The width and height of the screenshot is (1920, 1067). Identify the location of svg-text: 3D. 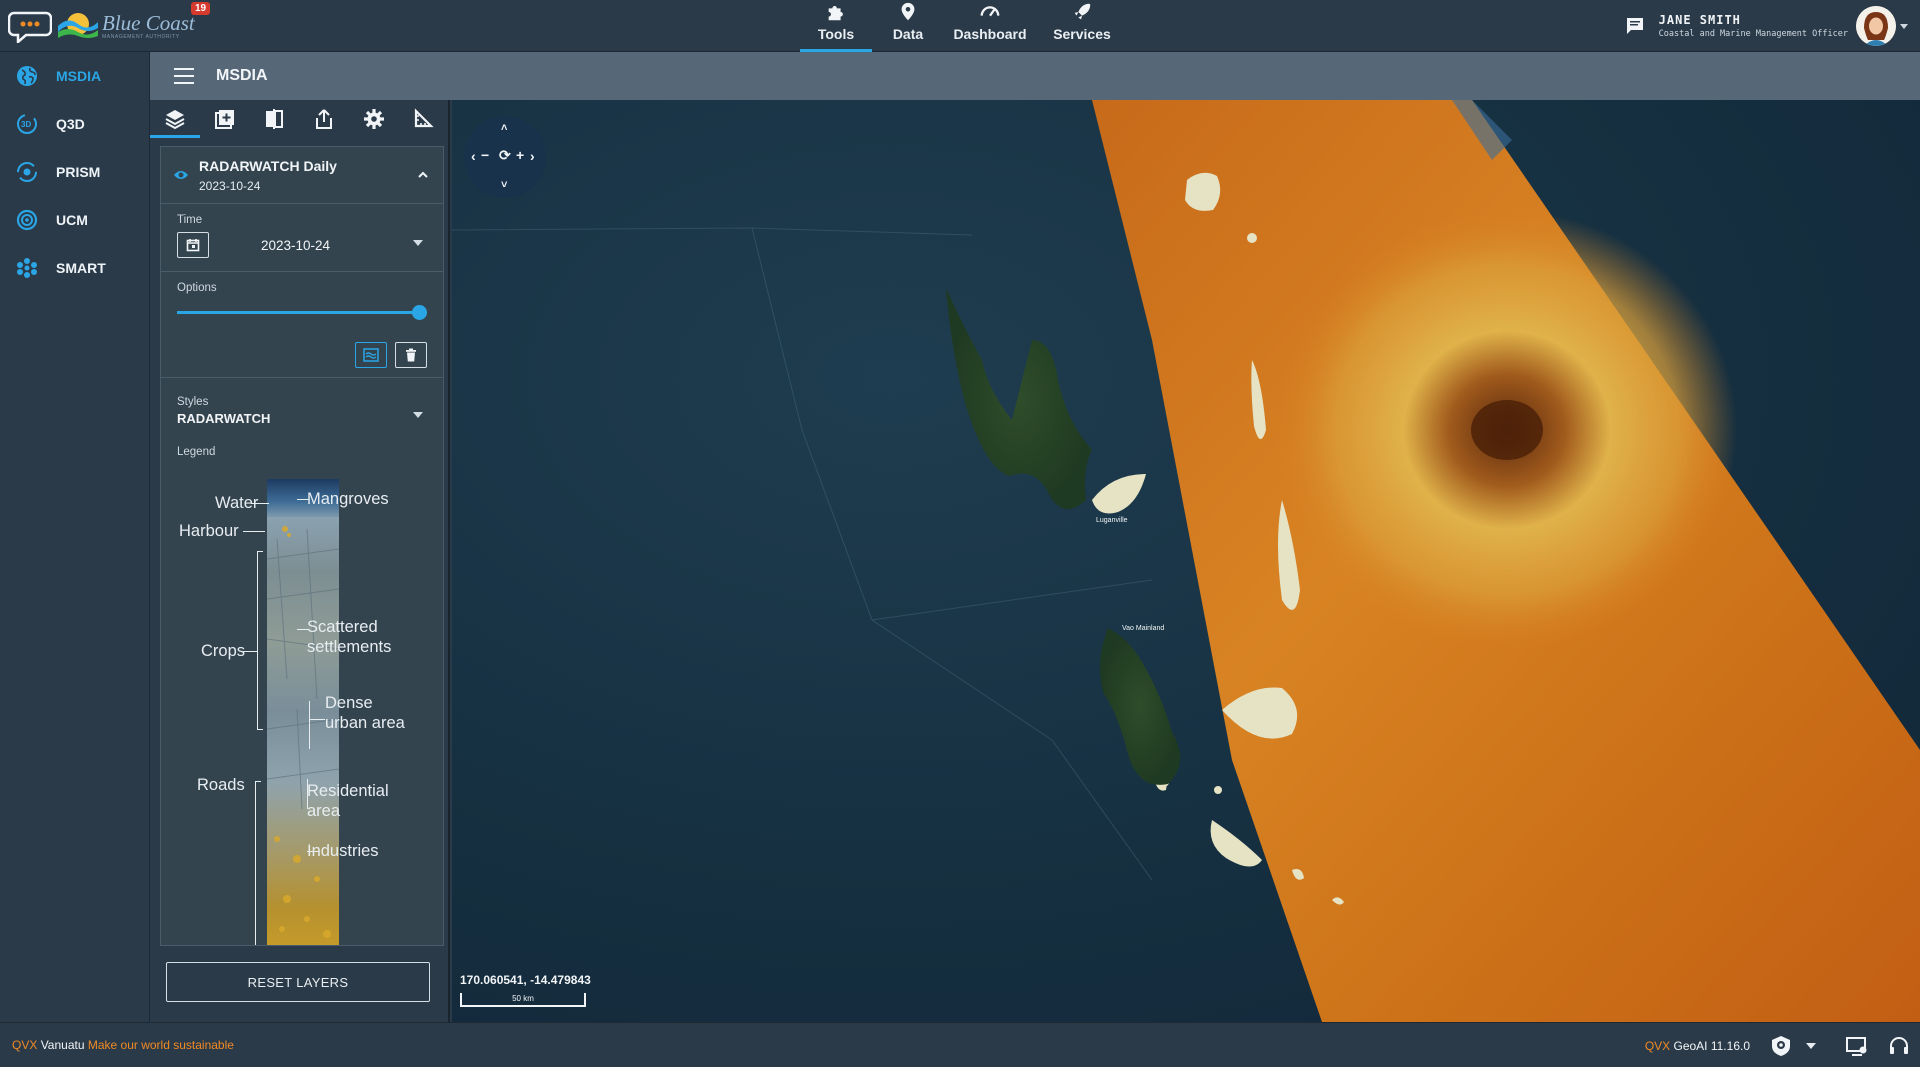
(26, 124).